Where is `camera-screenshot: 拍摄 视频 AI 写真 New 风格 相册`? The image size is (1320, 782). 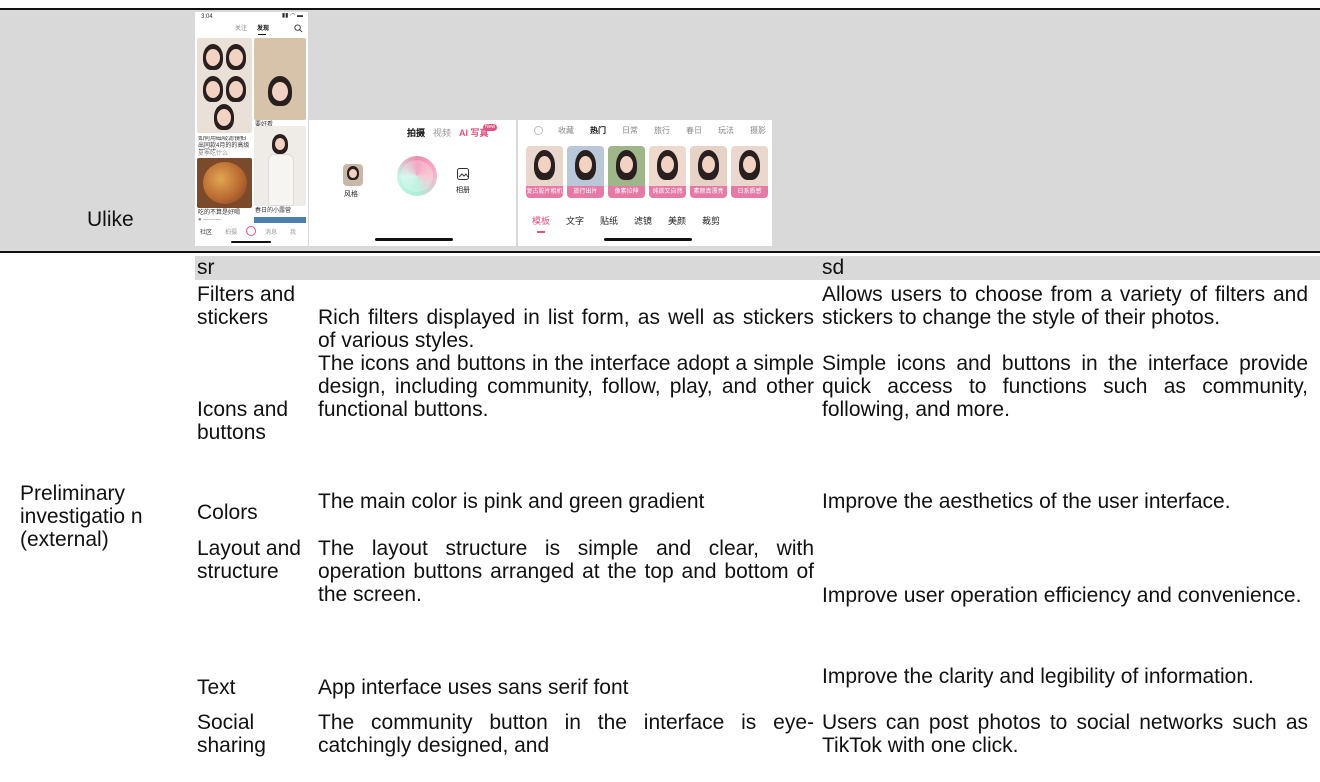 camera-screenshot: 拍摄 视频 AI 写真 New 风格 相册 is located at coordinates (412, 183).